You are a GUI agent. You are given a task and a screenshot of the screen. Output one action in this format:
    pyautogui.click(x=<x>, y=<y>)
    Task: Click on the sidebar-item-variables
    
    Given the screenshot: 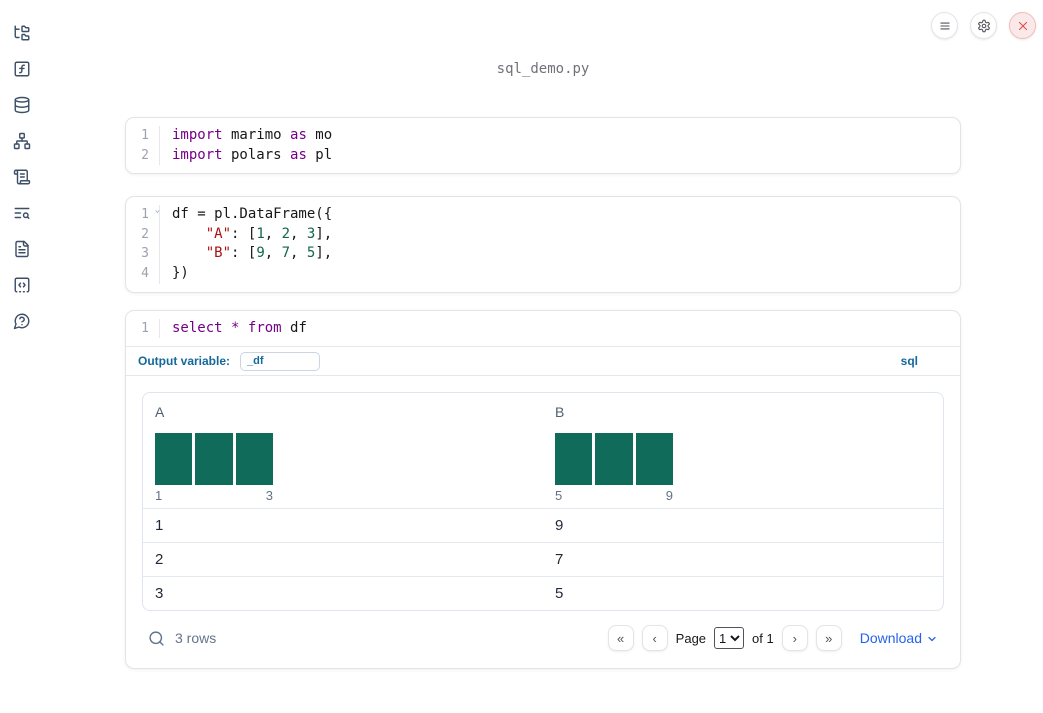 What is the action you would take?
    pyautogui.click(x=22, y=69)
    